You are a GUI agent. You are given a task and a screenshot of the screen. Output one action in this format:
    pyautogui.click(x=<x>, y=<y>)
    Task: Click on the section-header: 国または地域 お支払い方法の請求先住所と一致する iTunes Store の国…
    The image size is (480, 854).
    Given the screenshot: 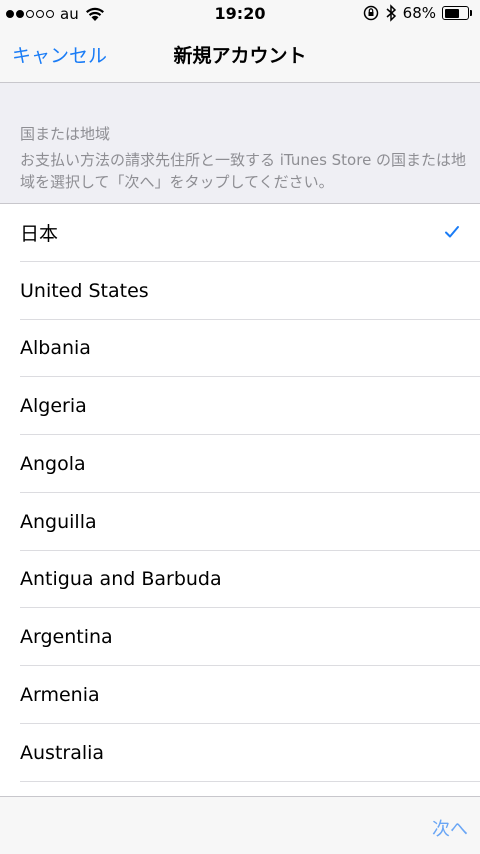 What is the action you would take?
    pyautogui.click(x=240, y=143)
    